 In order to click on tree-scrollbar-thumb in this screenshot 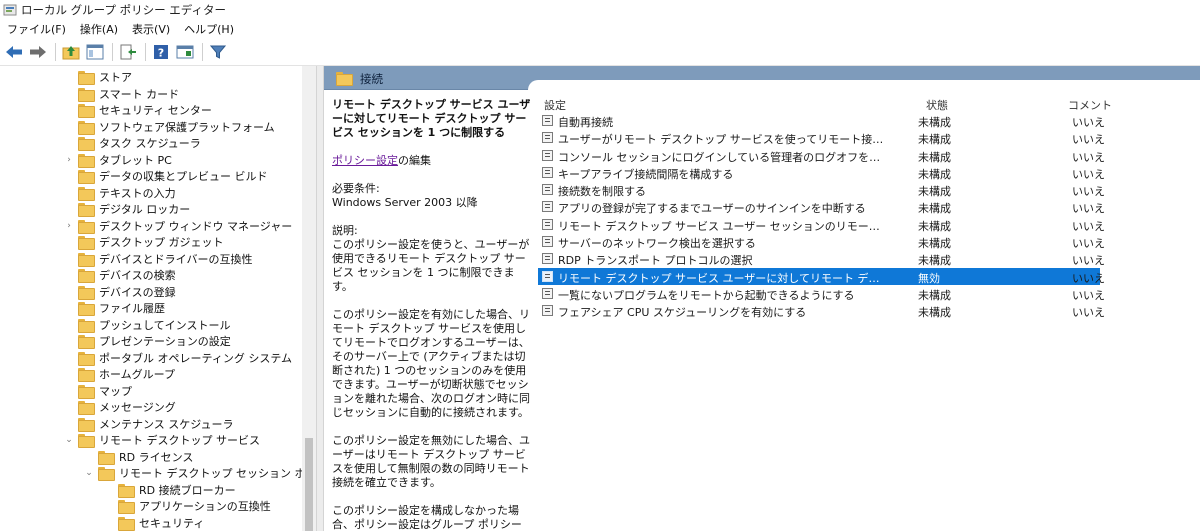, I will do `click(309, 484)`.